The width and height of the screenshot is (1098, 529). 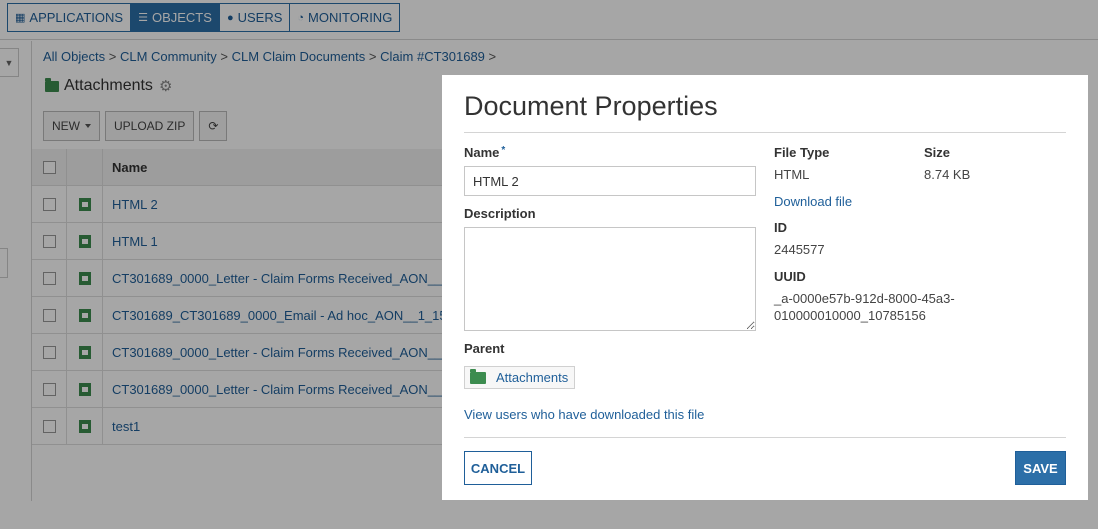 I want to click on size-value: 8.74 KB, so click(x=947, y=174).